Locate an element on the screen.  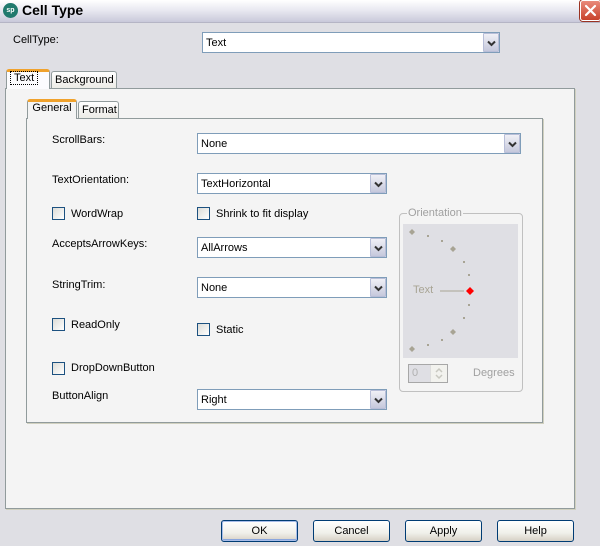
spin-up-down-icon is located at coordinates (439, 373).